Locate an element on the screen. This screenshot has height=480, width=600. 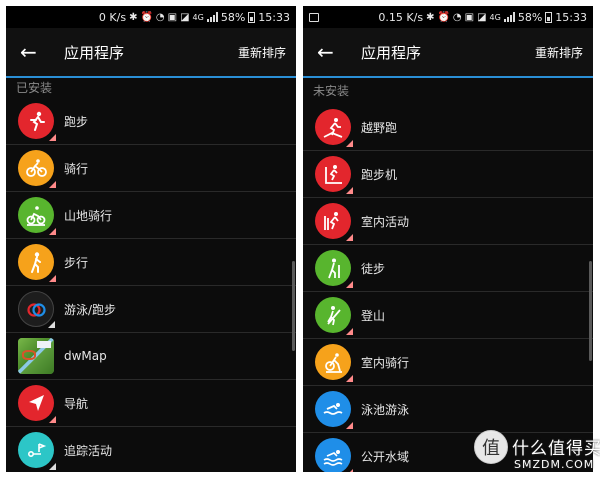
app-list-item: 游泳/跑步 is located at coordinates (151, 309).